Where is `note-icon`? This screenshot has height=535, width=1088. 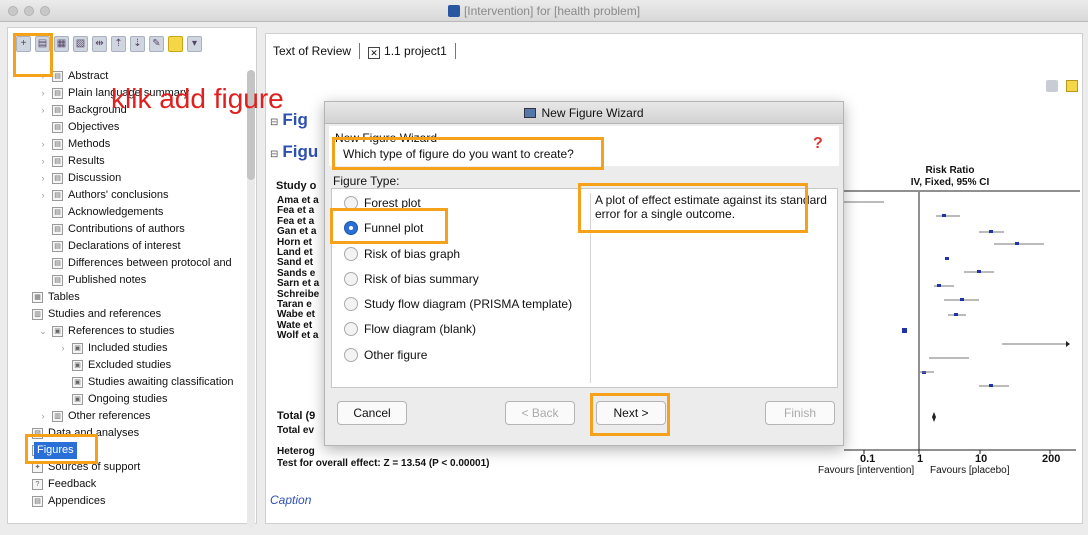 note-icon is located at coordinates (175, 44).